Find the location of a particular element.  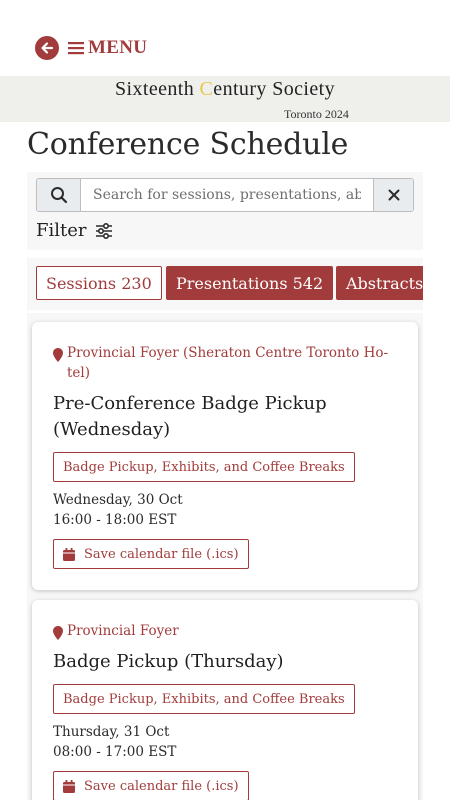

filter-label: Filter is located at coordinates (61, 230).